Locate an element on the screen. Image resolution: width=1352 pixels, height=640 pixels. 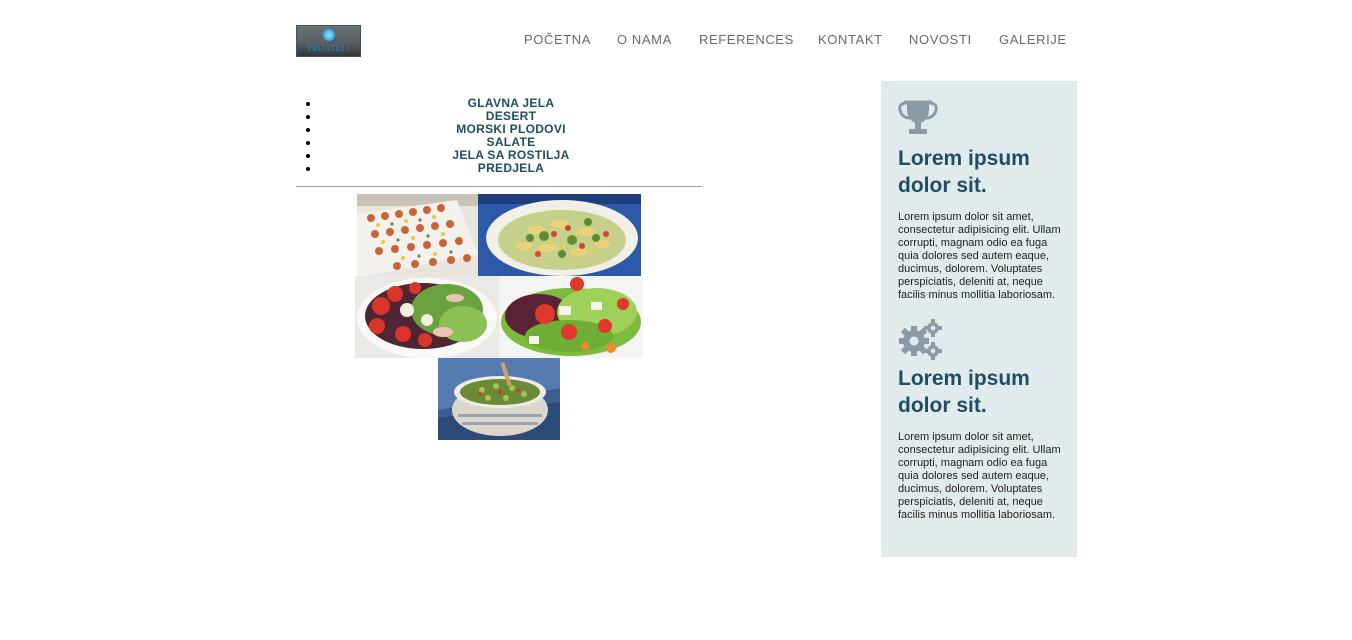
tomato-salad-photo is located at coordinates (427, 317).